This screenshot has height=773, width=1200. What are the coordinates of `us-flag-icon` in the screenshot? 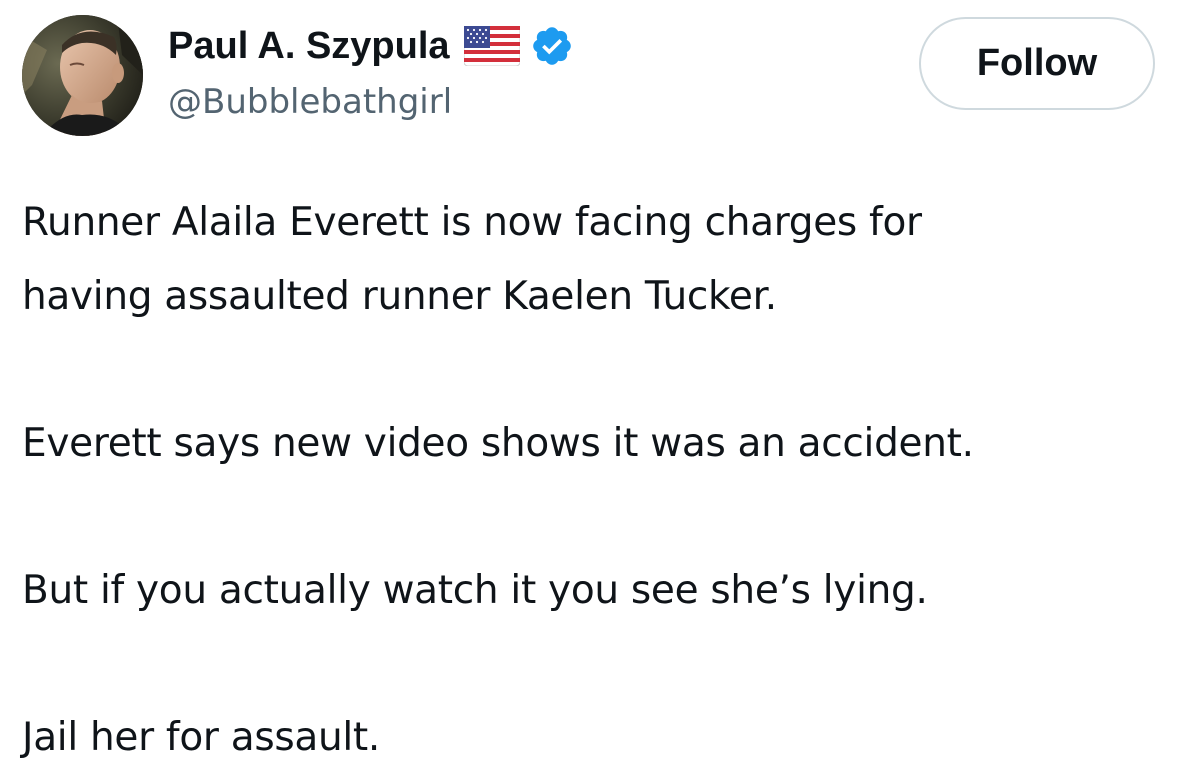 It's located at (491, 46).